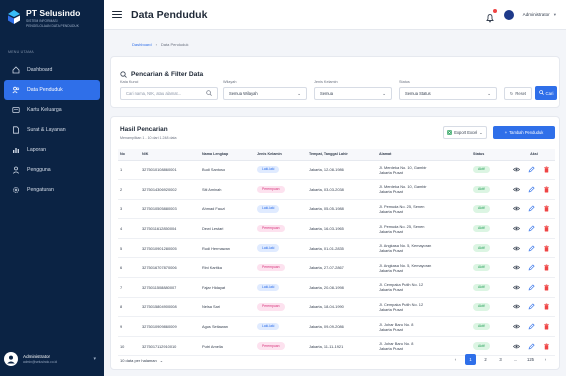 This screenshot has width=566, height=376. Describe the element at coordinates (511, 93) in the screenshot. I see `refresh-icon: ↻` at that location.